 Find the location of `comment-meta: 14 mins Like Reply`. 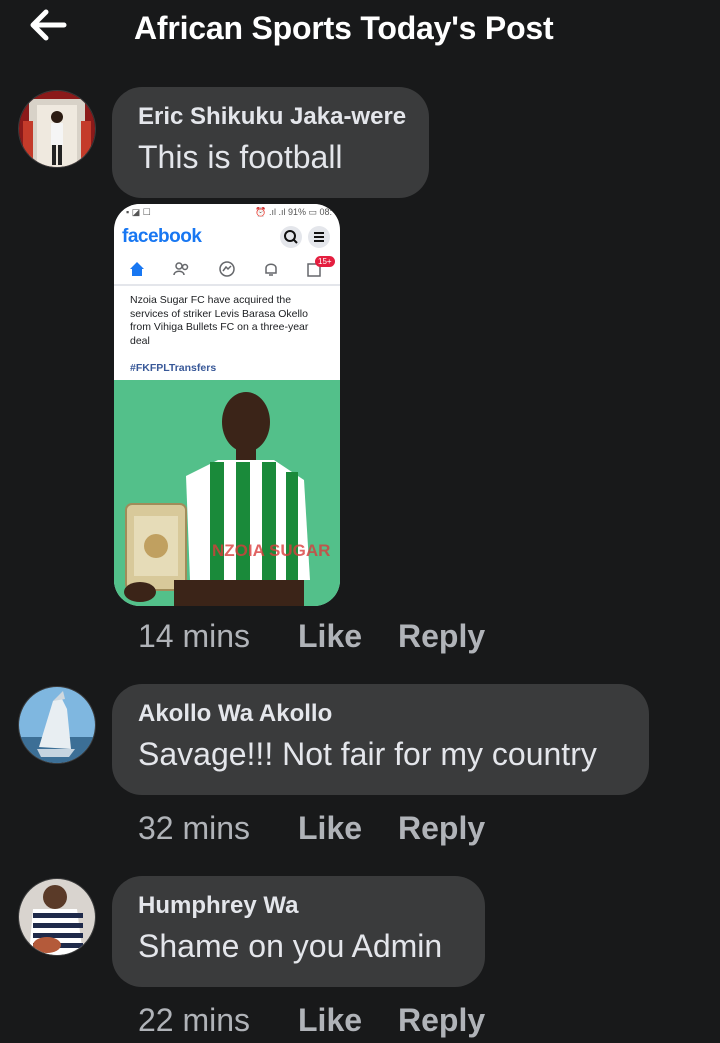

comment-meta: 14 mins Like Reply is located at coordinates (311, 636).